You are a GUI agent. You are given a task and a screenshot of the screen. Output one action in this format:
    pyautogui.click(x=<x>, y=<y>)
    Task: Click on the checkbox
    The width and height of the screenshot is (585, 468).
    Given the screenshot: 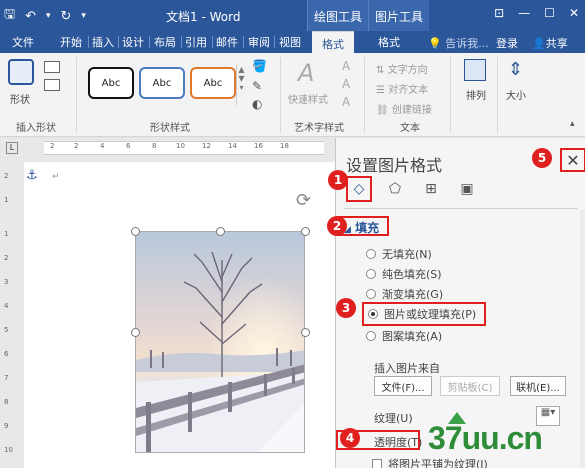 What is the action you would take?
    pyautogui.click(x=377, y=463)
    